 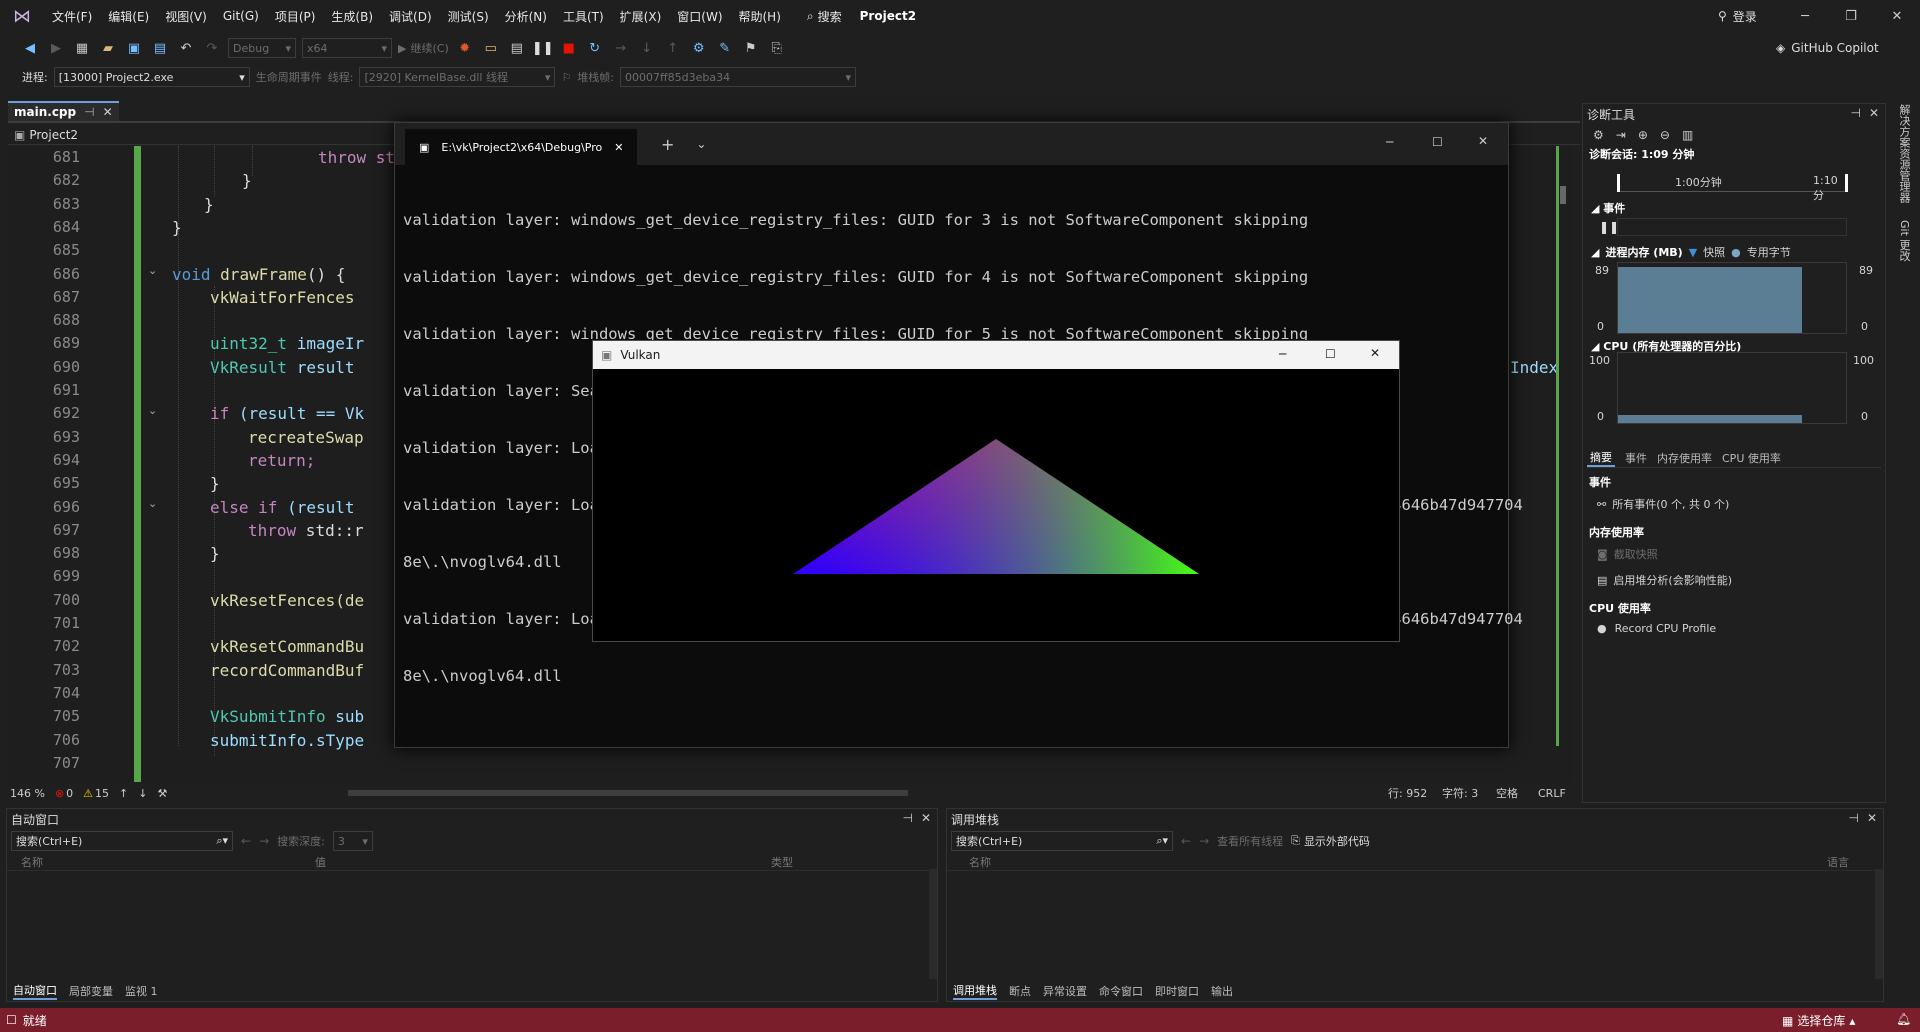 What do you see at coordinates (1636, 458) in the screenshot?
I see `tab-events: 事件` at bounding box center [1636, 458].